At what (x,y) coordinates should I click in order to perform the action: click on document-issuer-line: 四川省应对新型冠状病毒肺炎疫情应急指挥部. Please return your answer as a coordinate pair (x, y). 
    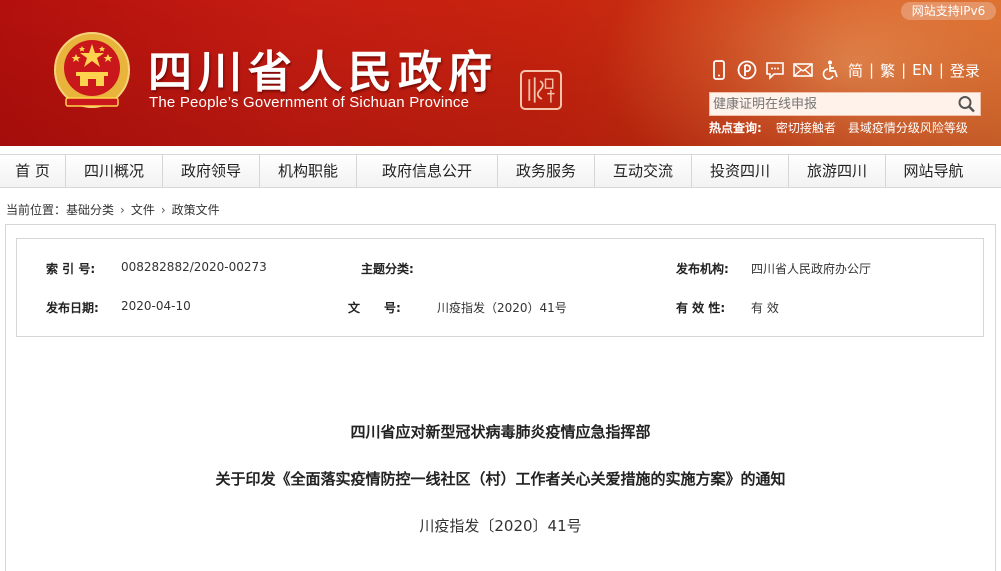
    Looking at the image, I should click on (500, 432).